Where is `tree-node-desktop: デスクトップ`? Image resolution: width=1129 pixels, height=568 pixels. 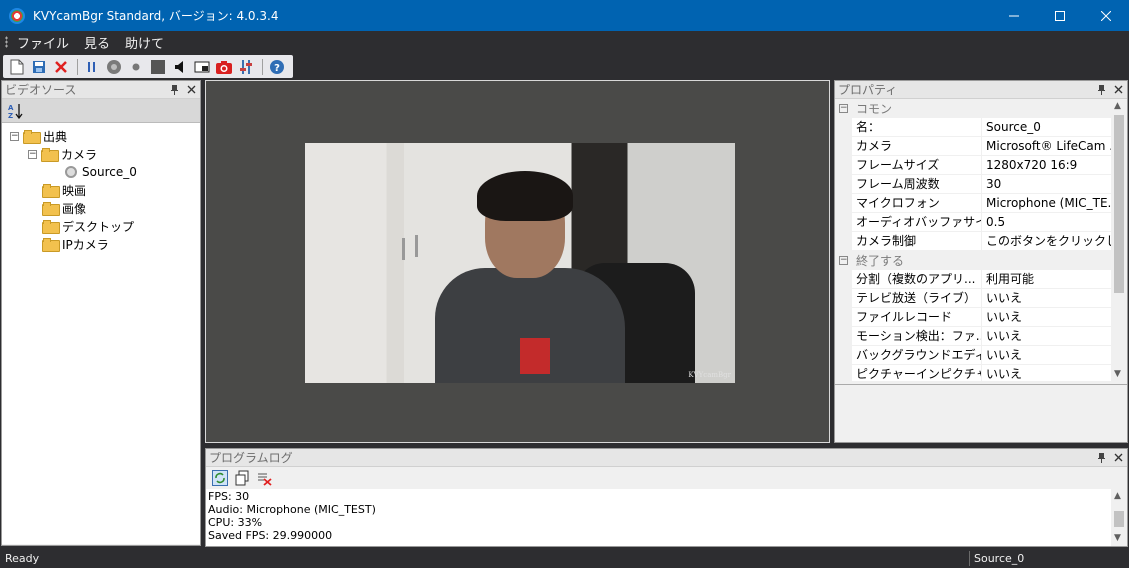 tree-node-desktop: デスクトップ is located at coordinates (88, 226).